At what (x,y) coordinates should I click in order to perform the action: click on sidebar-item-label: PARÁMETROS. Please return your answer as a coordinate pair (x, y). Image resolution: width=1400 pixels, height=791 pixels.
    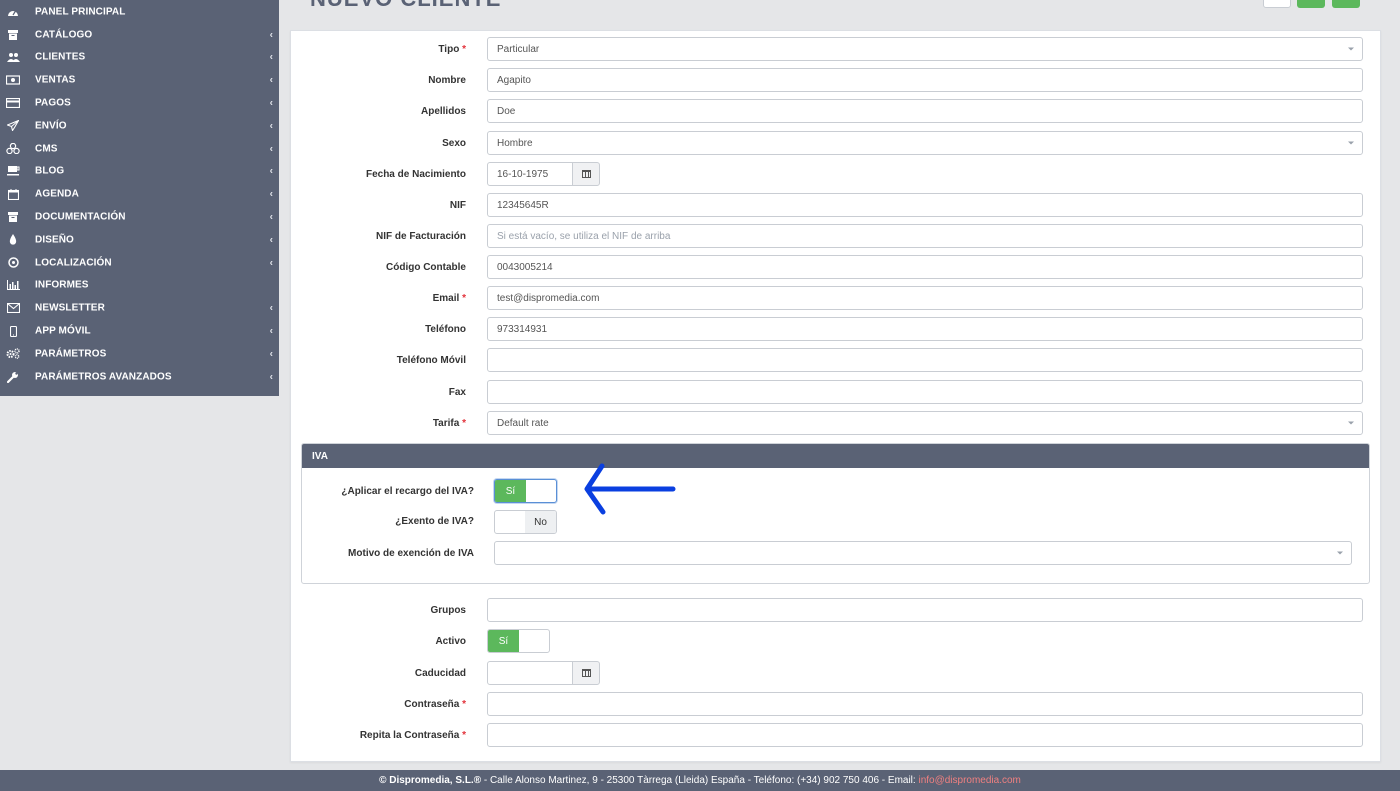
    Looking at the image, I should click on (71, 354).